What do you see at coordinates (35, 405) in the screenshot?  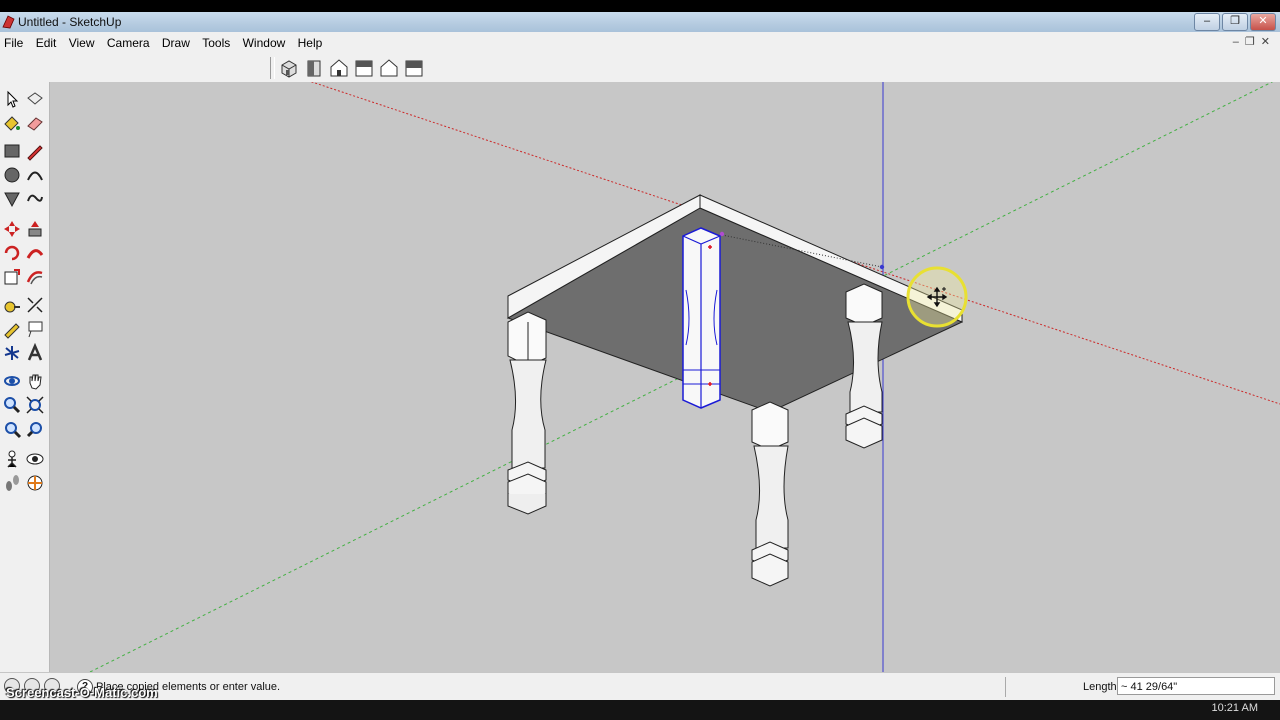 I see `zoom-window-icon` at bounding box center [35, 405].